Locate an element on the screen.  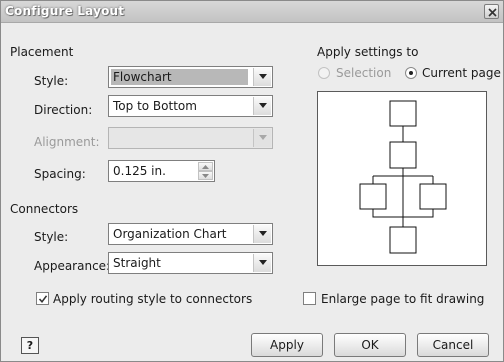
placement-style-label: Style: is located at coordinates (51, 81).